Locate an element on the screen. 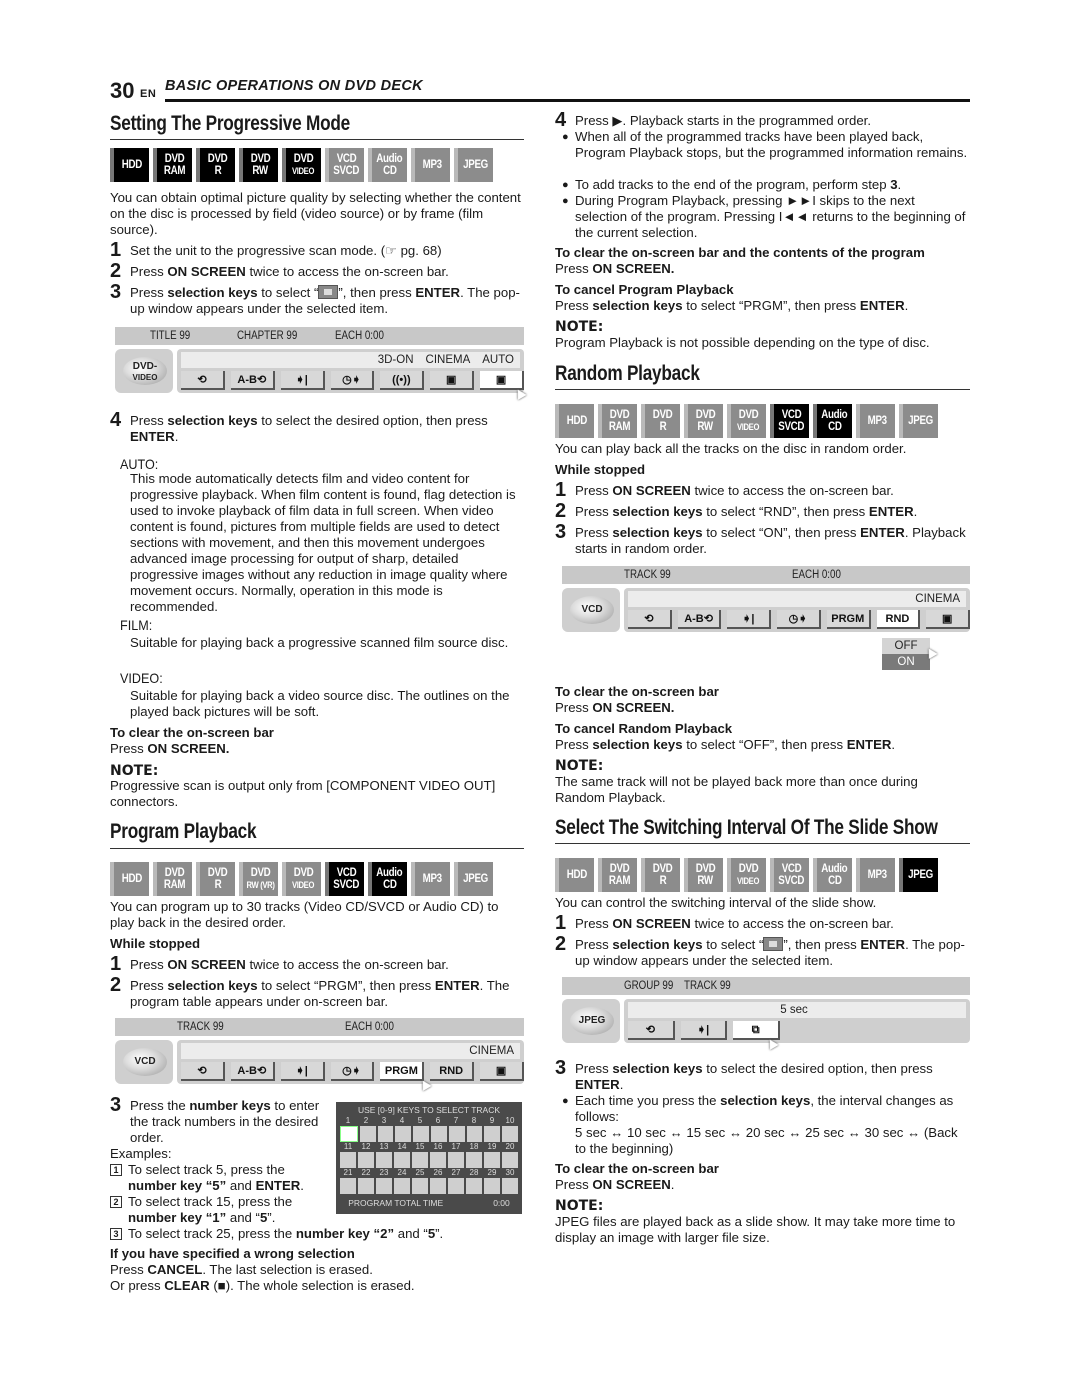 The height and width of the screenshot is (1397, 1080). track-number-label: 11 is located at coordinates (348, 1146).